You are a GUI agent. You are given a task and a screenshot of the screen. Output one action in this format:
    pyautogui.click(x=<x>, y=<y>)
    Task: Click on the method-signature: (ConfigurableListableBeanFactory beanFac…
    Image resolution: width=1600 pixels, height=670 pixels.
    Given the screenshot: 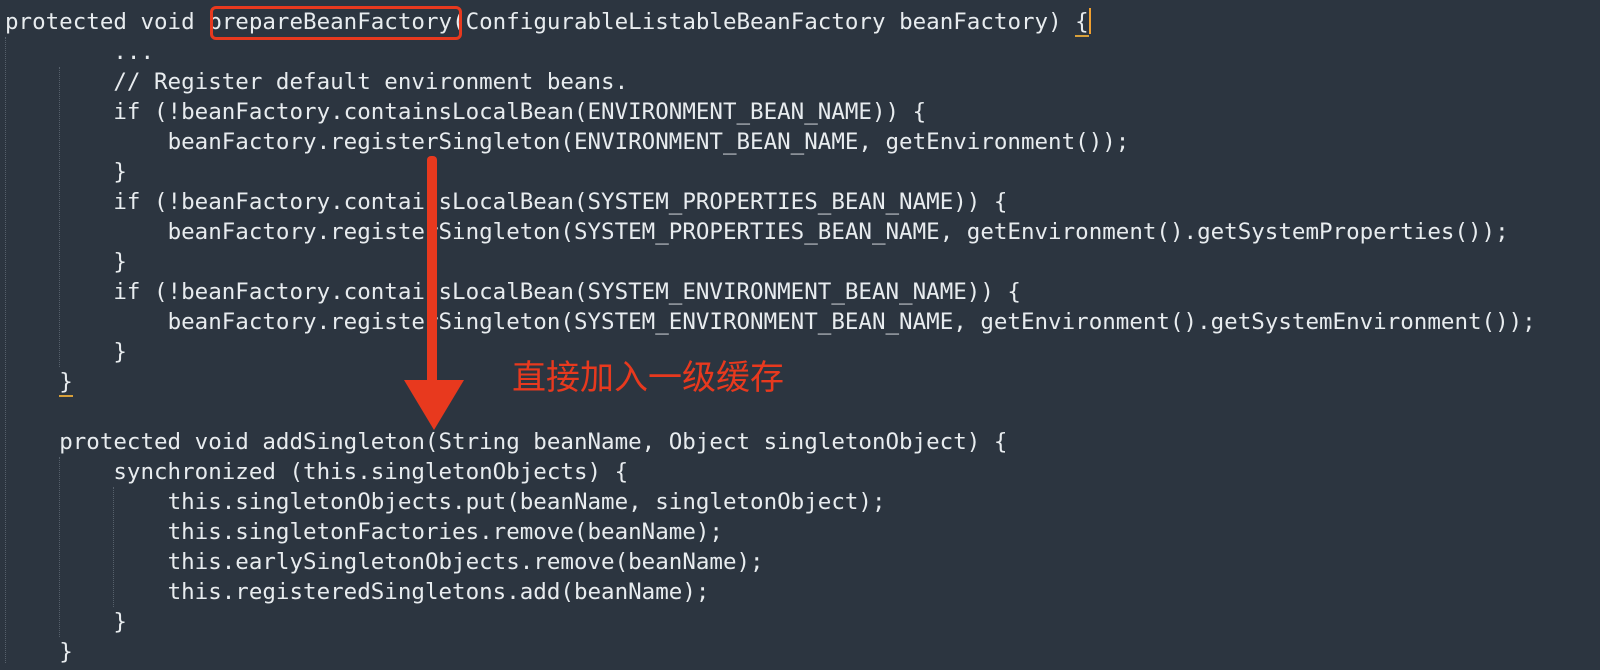 What is the action you would take?
    pyautogui.click(x=764, y=22)
    